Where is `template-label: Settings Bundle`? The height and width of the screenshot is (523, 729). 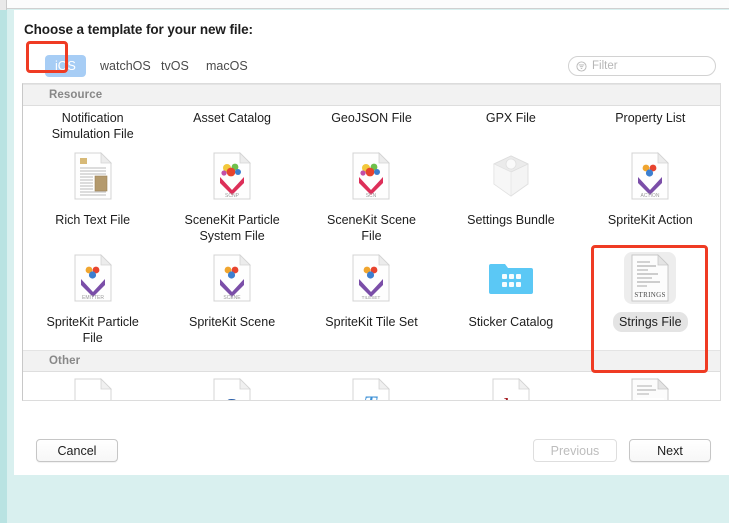
template-label: Settings Bundle is located at coordinates (511, 220).